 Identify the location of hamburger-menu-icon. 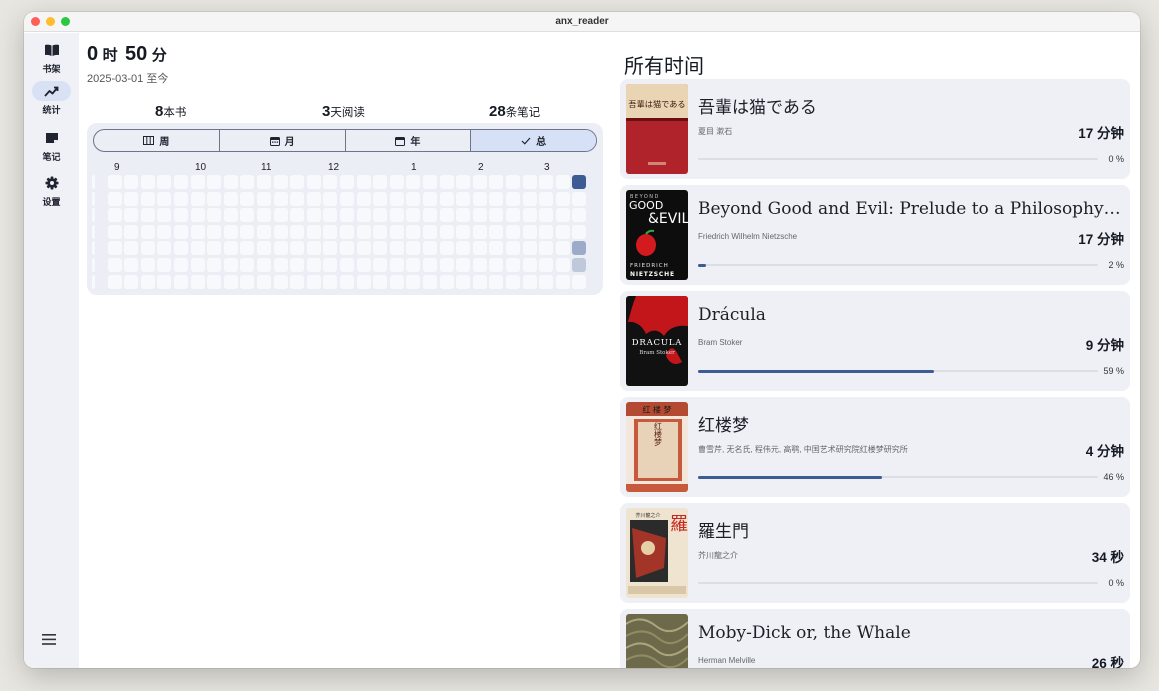
(51, 639).